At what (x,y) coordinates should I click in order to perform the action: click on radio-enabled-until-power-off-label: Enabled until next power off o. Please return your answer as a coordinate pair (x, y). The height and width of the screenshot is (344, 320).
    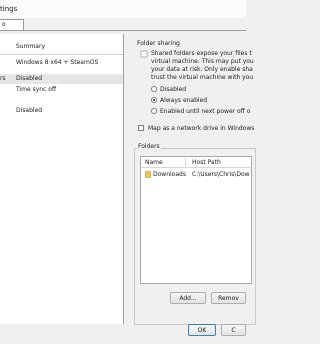
    Looking at the image, I should click on (205, 111).